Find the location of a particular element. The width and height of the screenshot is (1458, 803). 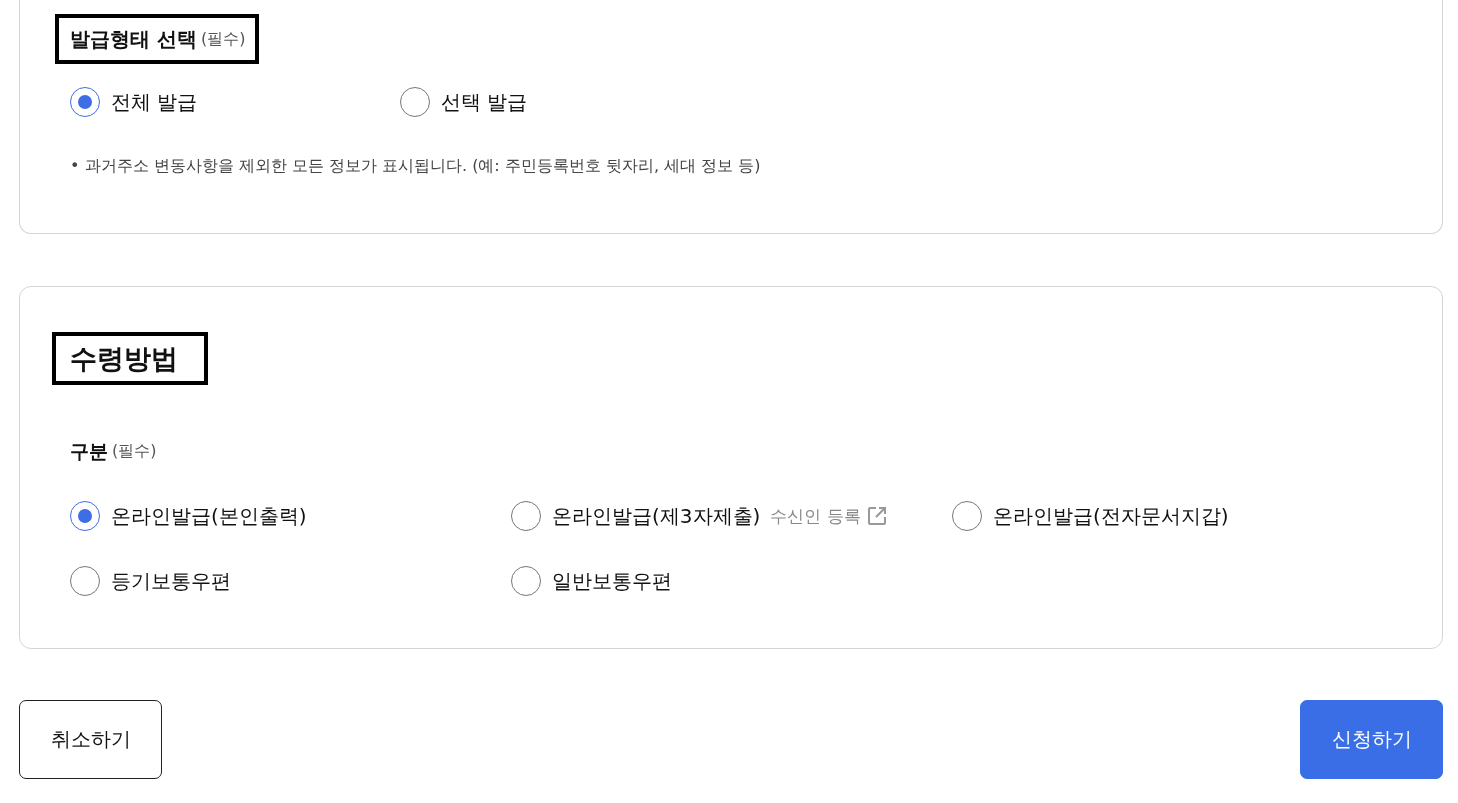

submit-button: 신청하기 is located at coordinates (1371, 739).